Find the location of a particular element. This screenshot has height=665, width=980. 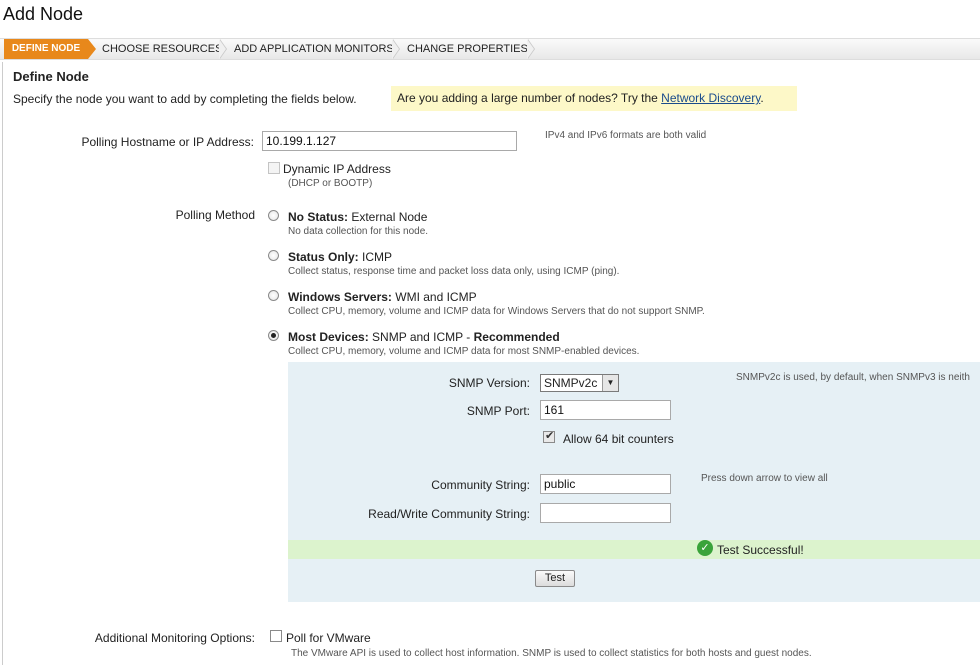

option-most-devices-recommended: Recommended is located at coordinates (516, 337).